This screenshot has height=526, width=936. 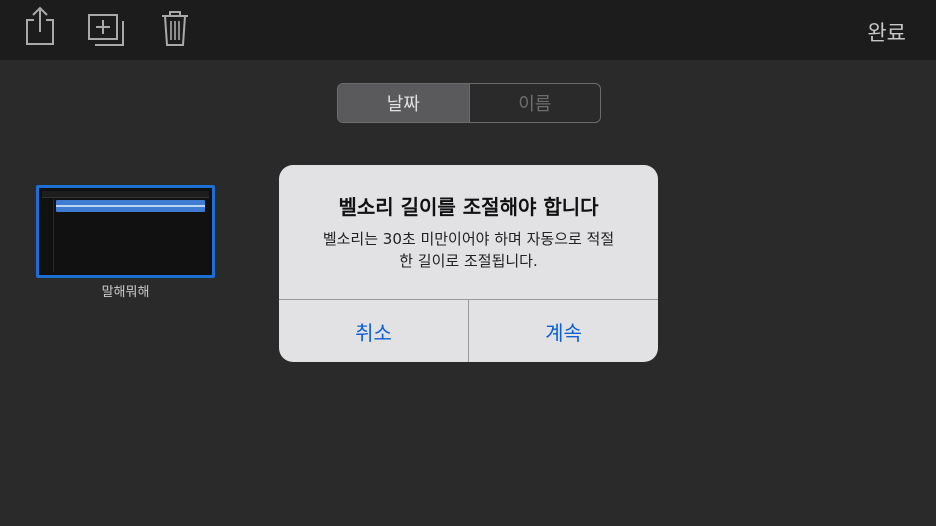 What do you see at coordinates (130, 206) in the screenshot?
I see `thumbnail-waveform` at bounding box center [130, 206].